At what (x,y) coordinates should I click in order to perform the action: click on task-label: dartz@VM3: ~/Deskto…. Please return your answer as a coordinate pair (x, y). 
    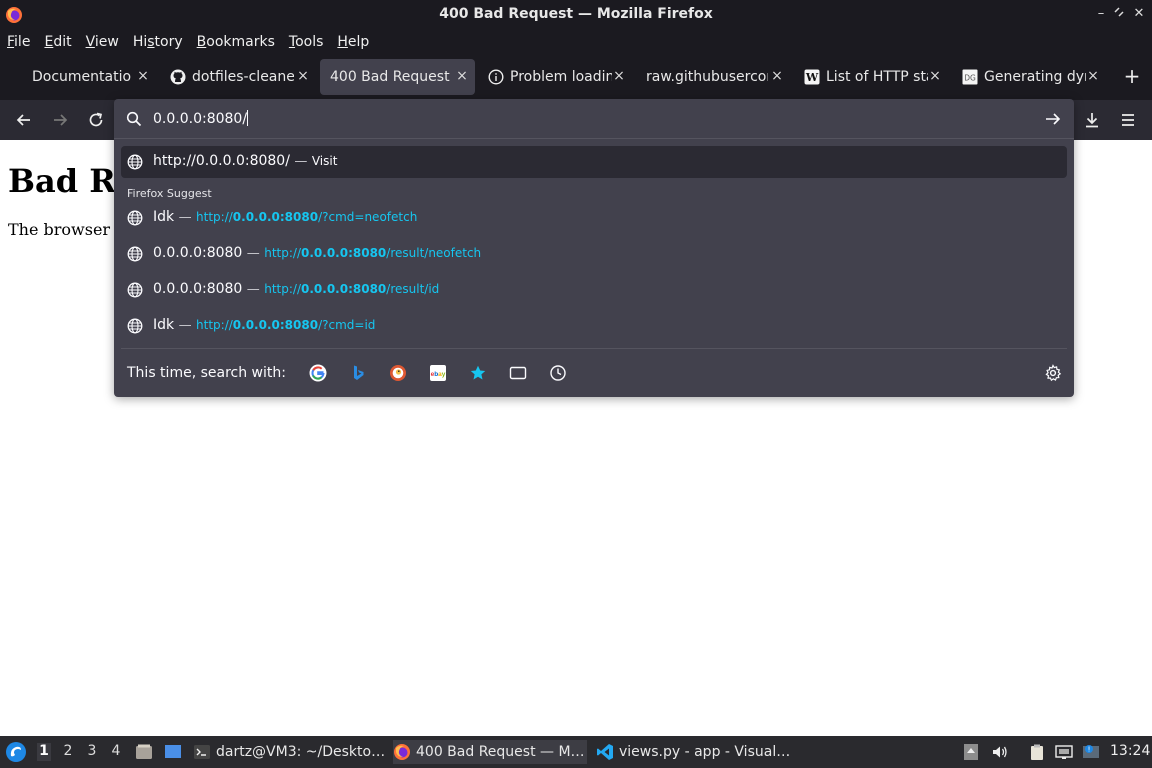
    Looking at the image, I should click on (300, 752).